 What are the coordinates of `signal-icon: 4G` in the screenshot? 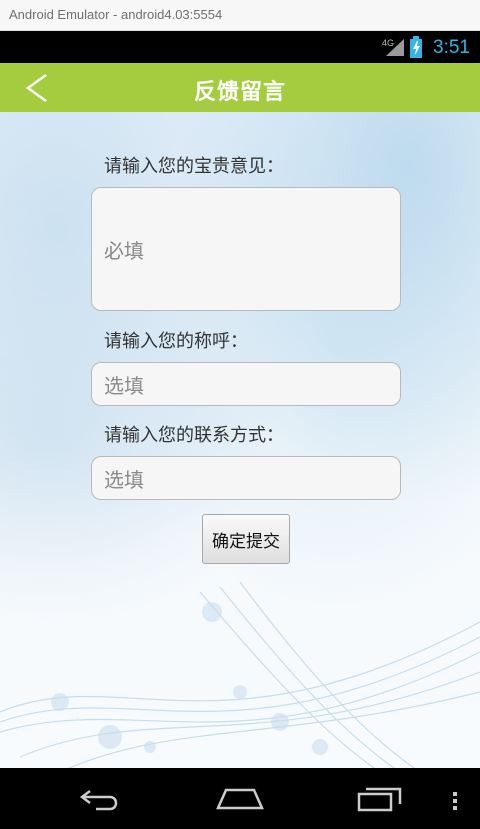 It's located at (393, 47).